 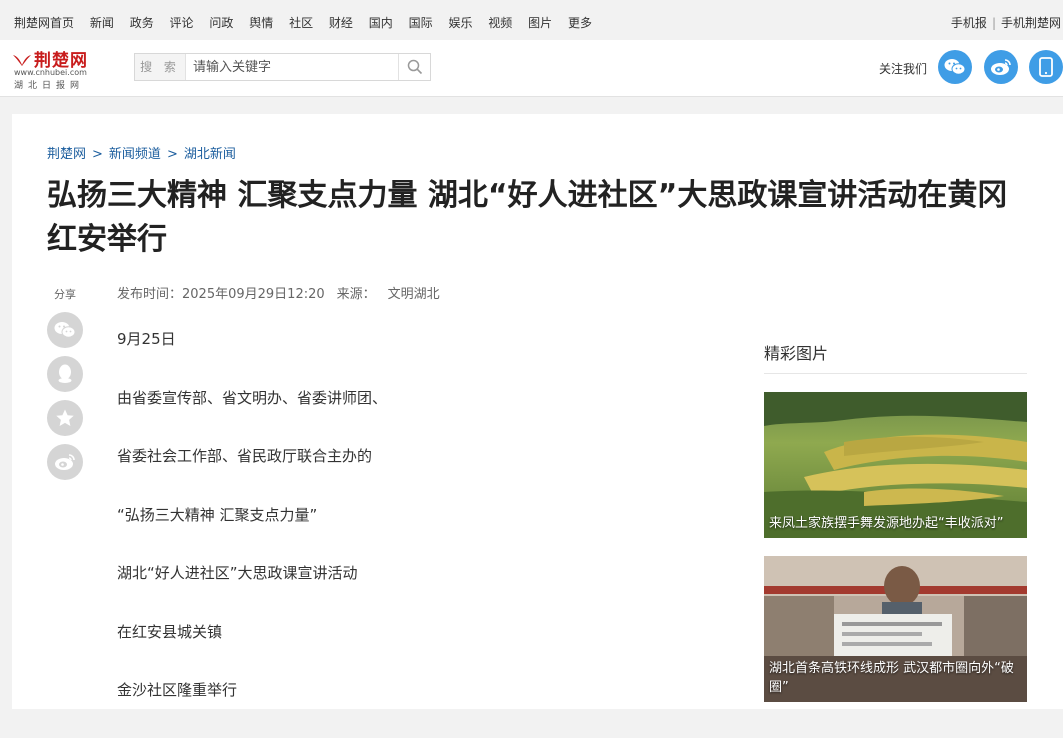 What do you see at coordinates (527, 217) in the screenshot?
I see `article-title: 弘扬三大精神 汇聚支点力量 湖北“好人进社区”大思政课宣讲活动在黄冈红安举行` at bounding box center [527, 217].